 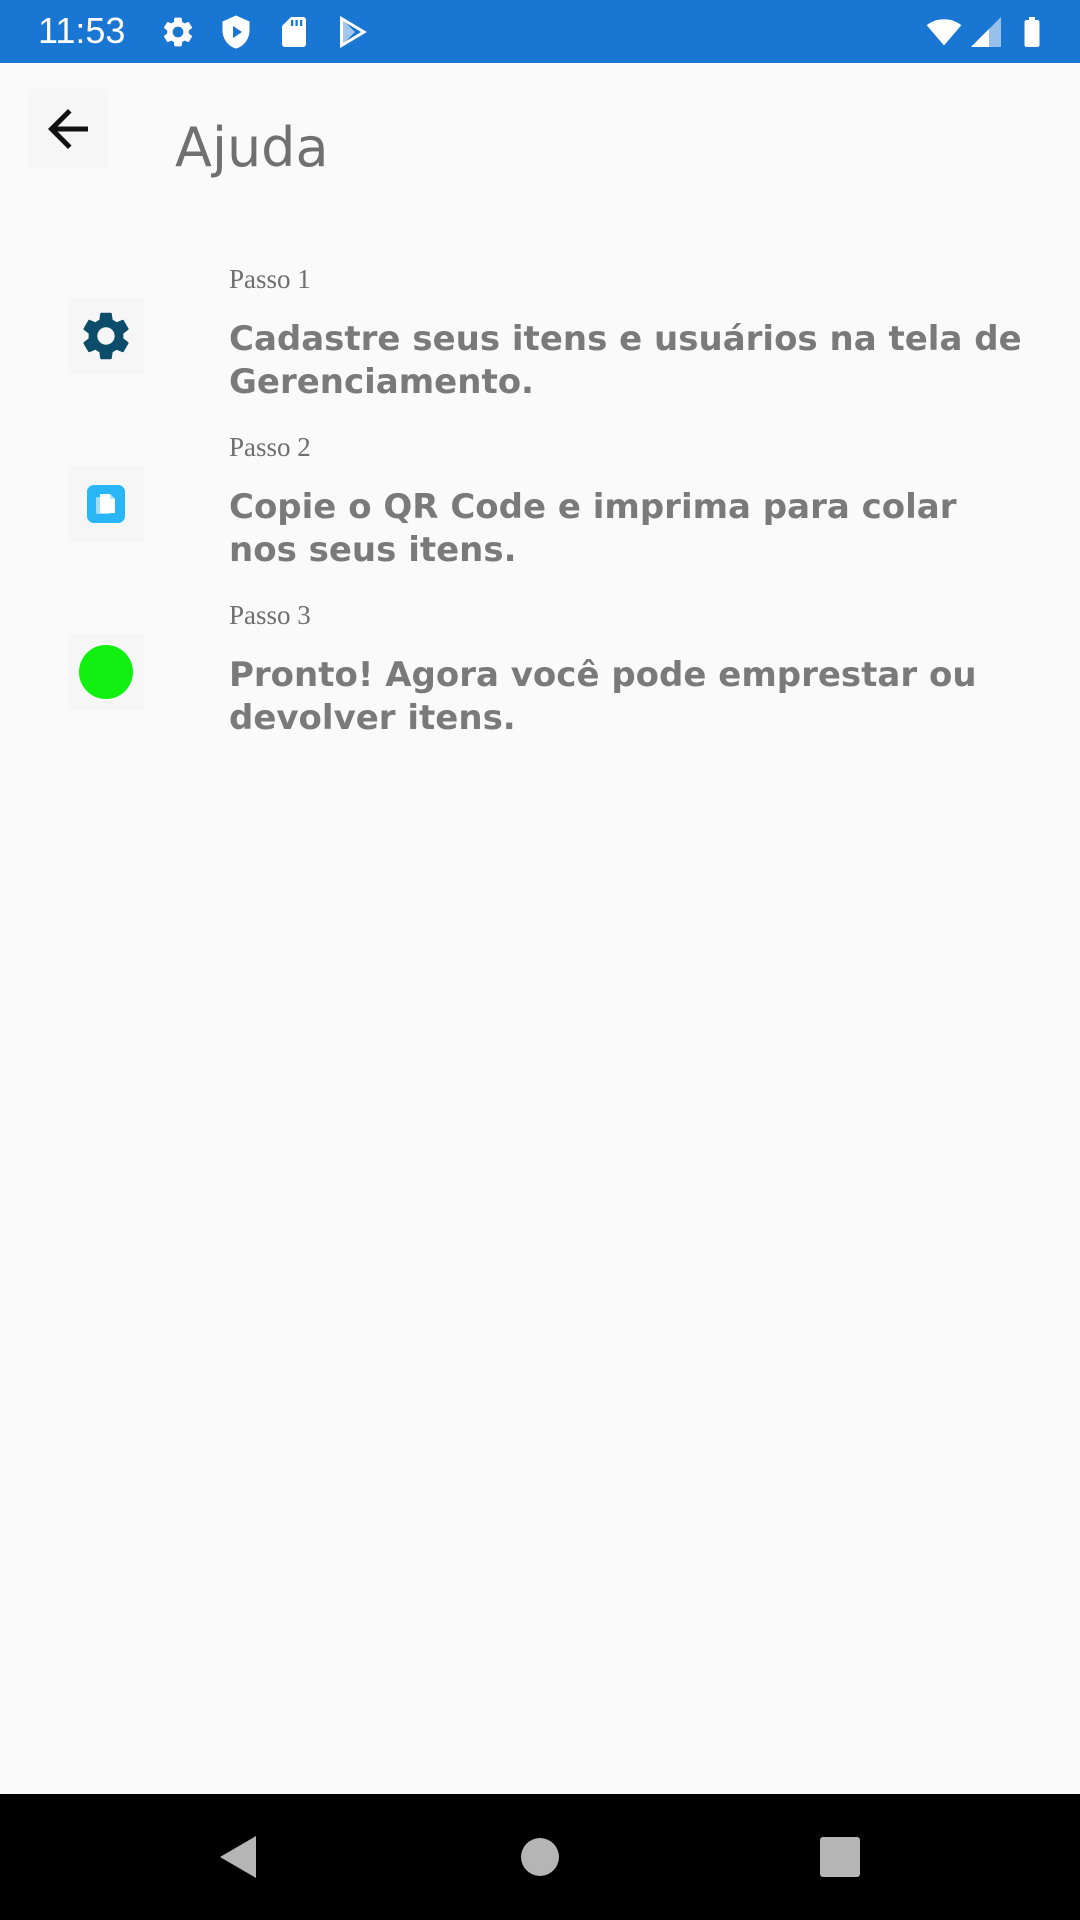 I want to click on play-store-icon, so click(x=352, y=32).